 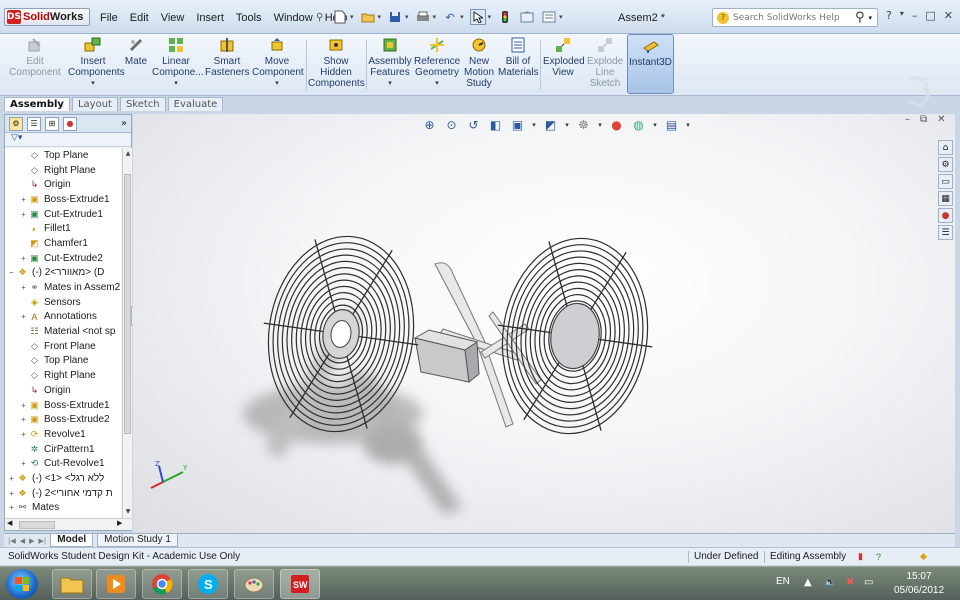 I want to click on tab-evaluate: Evaluate, so click(x=195, y=104).